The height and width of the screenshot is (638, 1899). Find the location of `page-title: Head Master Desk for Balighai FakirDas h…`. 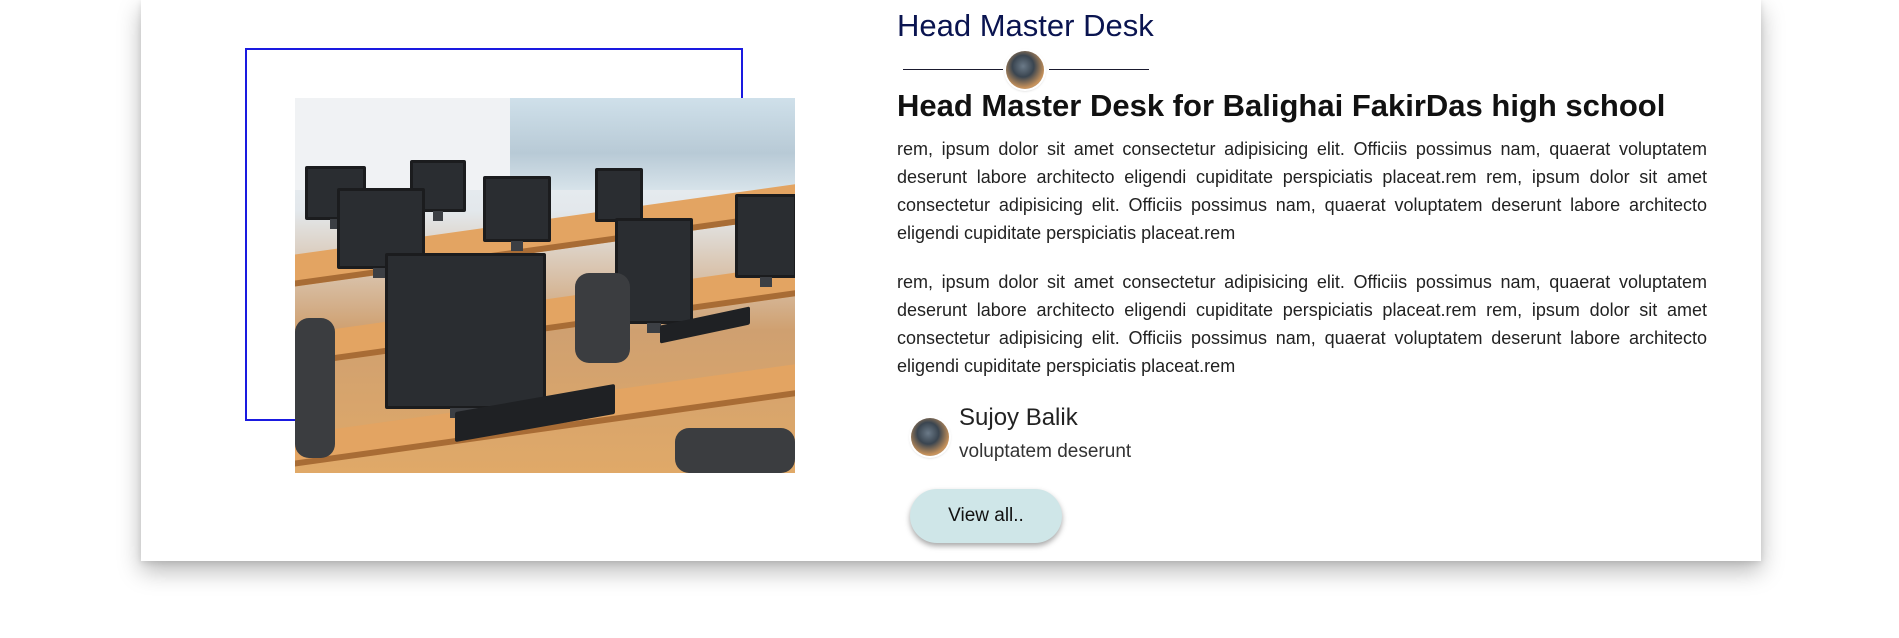

page-title: Head Master Desk for Balighai FakirDas h… is located at coordinates (1281, 105).